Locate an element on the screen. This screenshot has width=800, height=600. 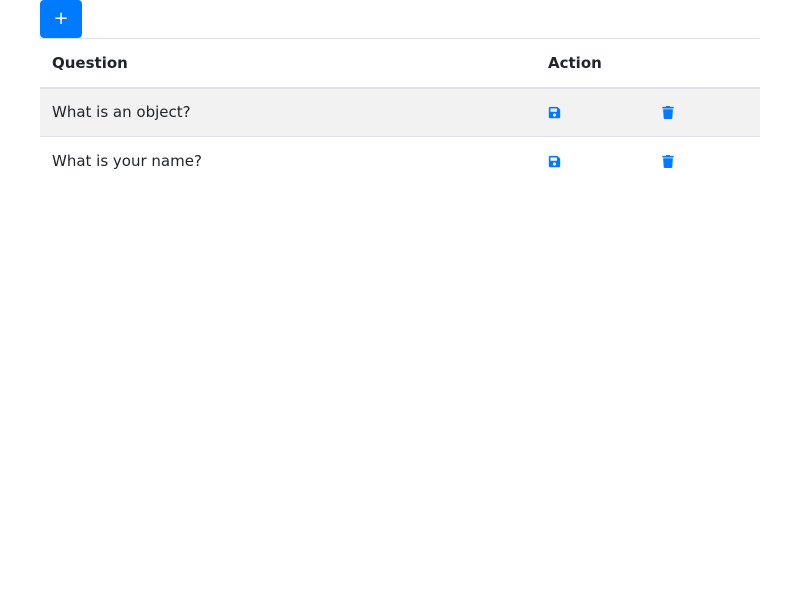
question-cell: What is an object? is located at coordinates (121, 112).